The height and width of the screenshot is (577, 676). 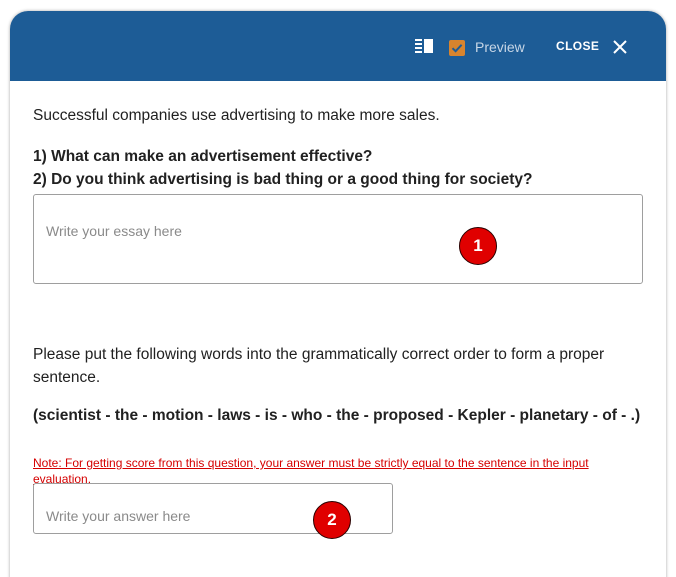 I want to click on checkmark-icon, so click(x=457, y=48).